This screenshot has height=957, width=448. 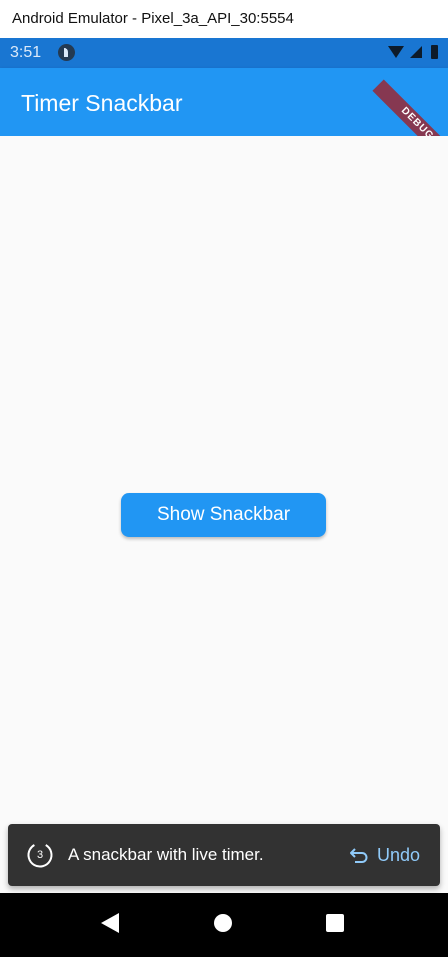 What do you see at coordinates (416, 52) in the screenshot?
I see `signal-icon` at bounding box center [416, 52].